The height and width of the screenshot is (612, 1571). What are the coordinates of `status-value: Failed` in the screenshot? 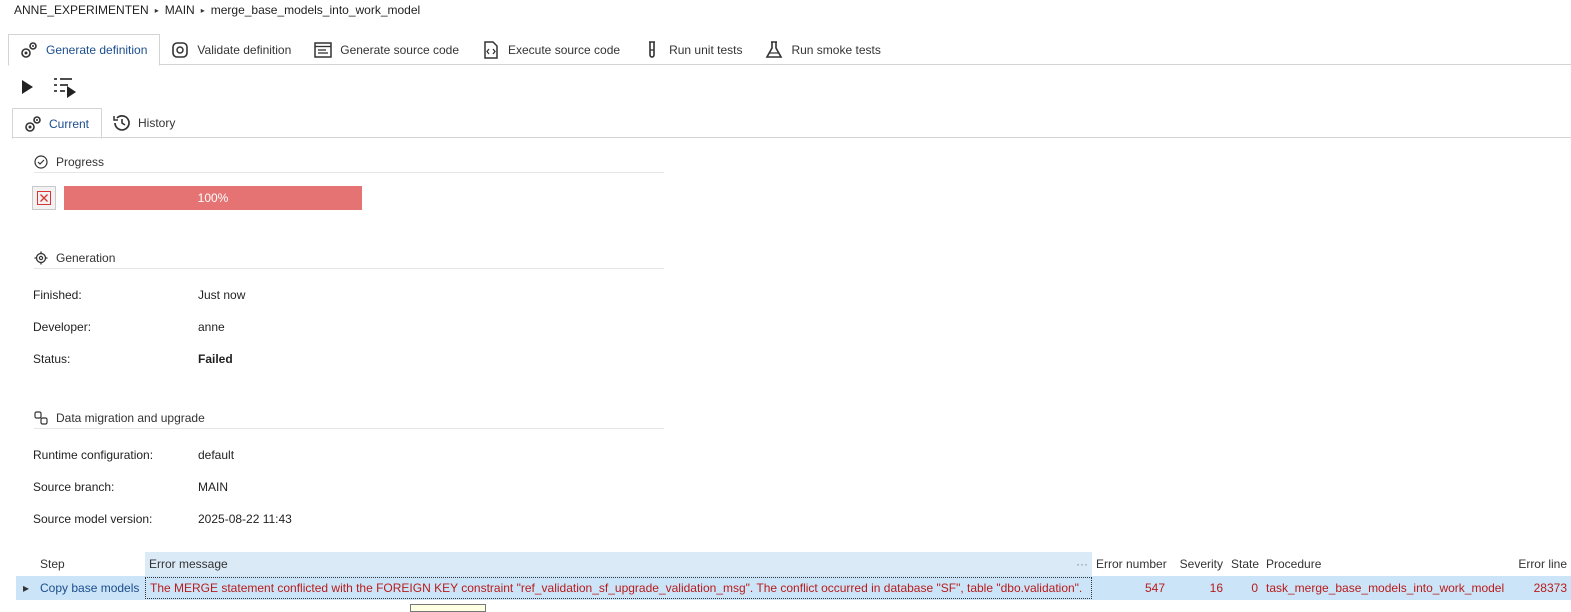 It's located at (215, 359).